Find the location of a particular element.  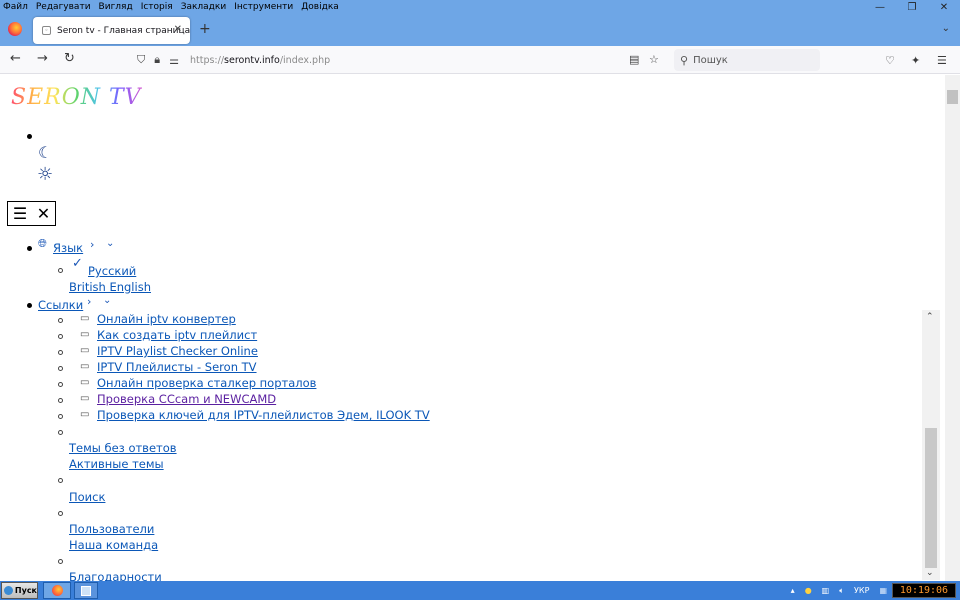

scroll-down-icon: ⌄ is located at coordinates (930, 573).